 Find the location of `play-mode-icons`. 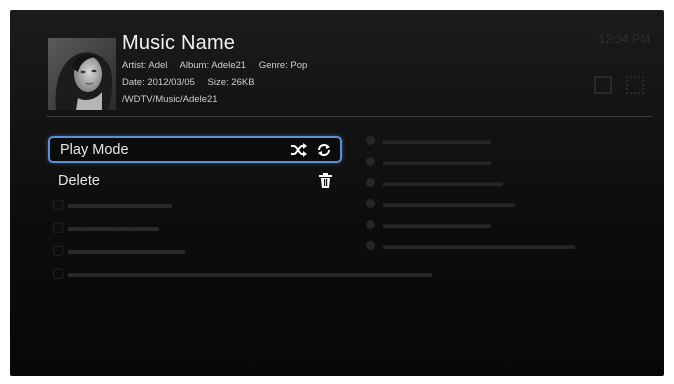

play-mode-icons is located at coordinates (311, 149).